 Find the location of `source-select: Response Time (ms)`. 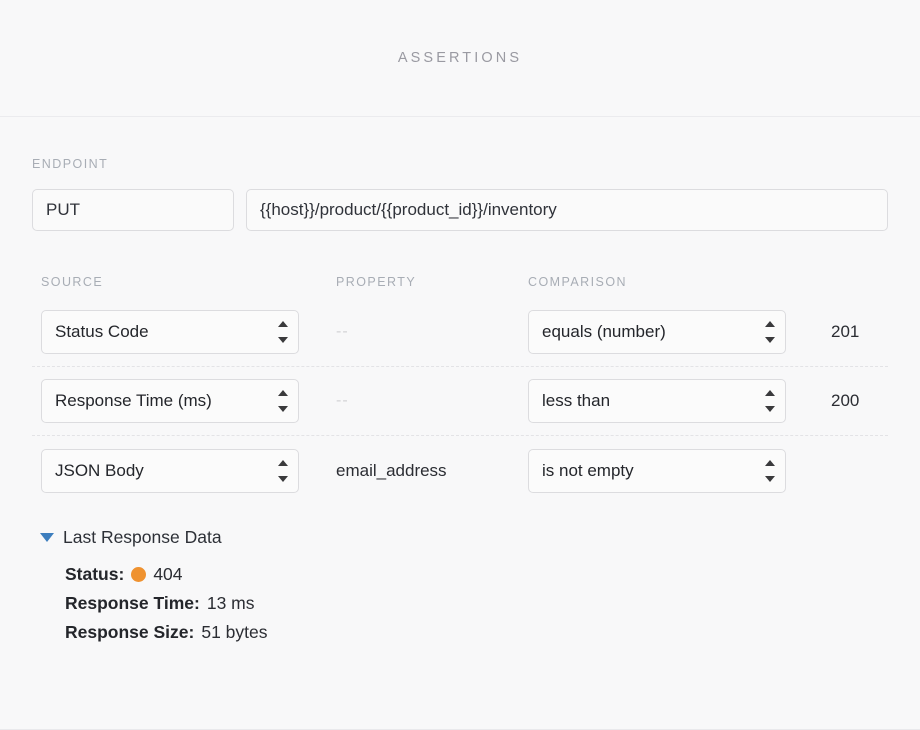

source-select: Response Time (ms) is located at coordinates (170, 401).